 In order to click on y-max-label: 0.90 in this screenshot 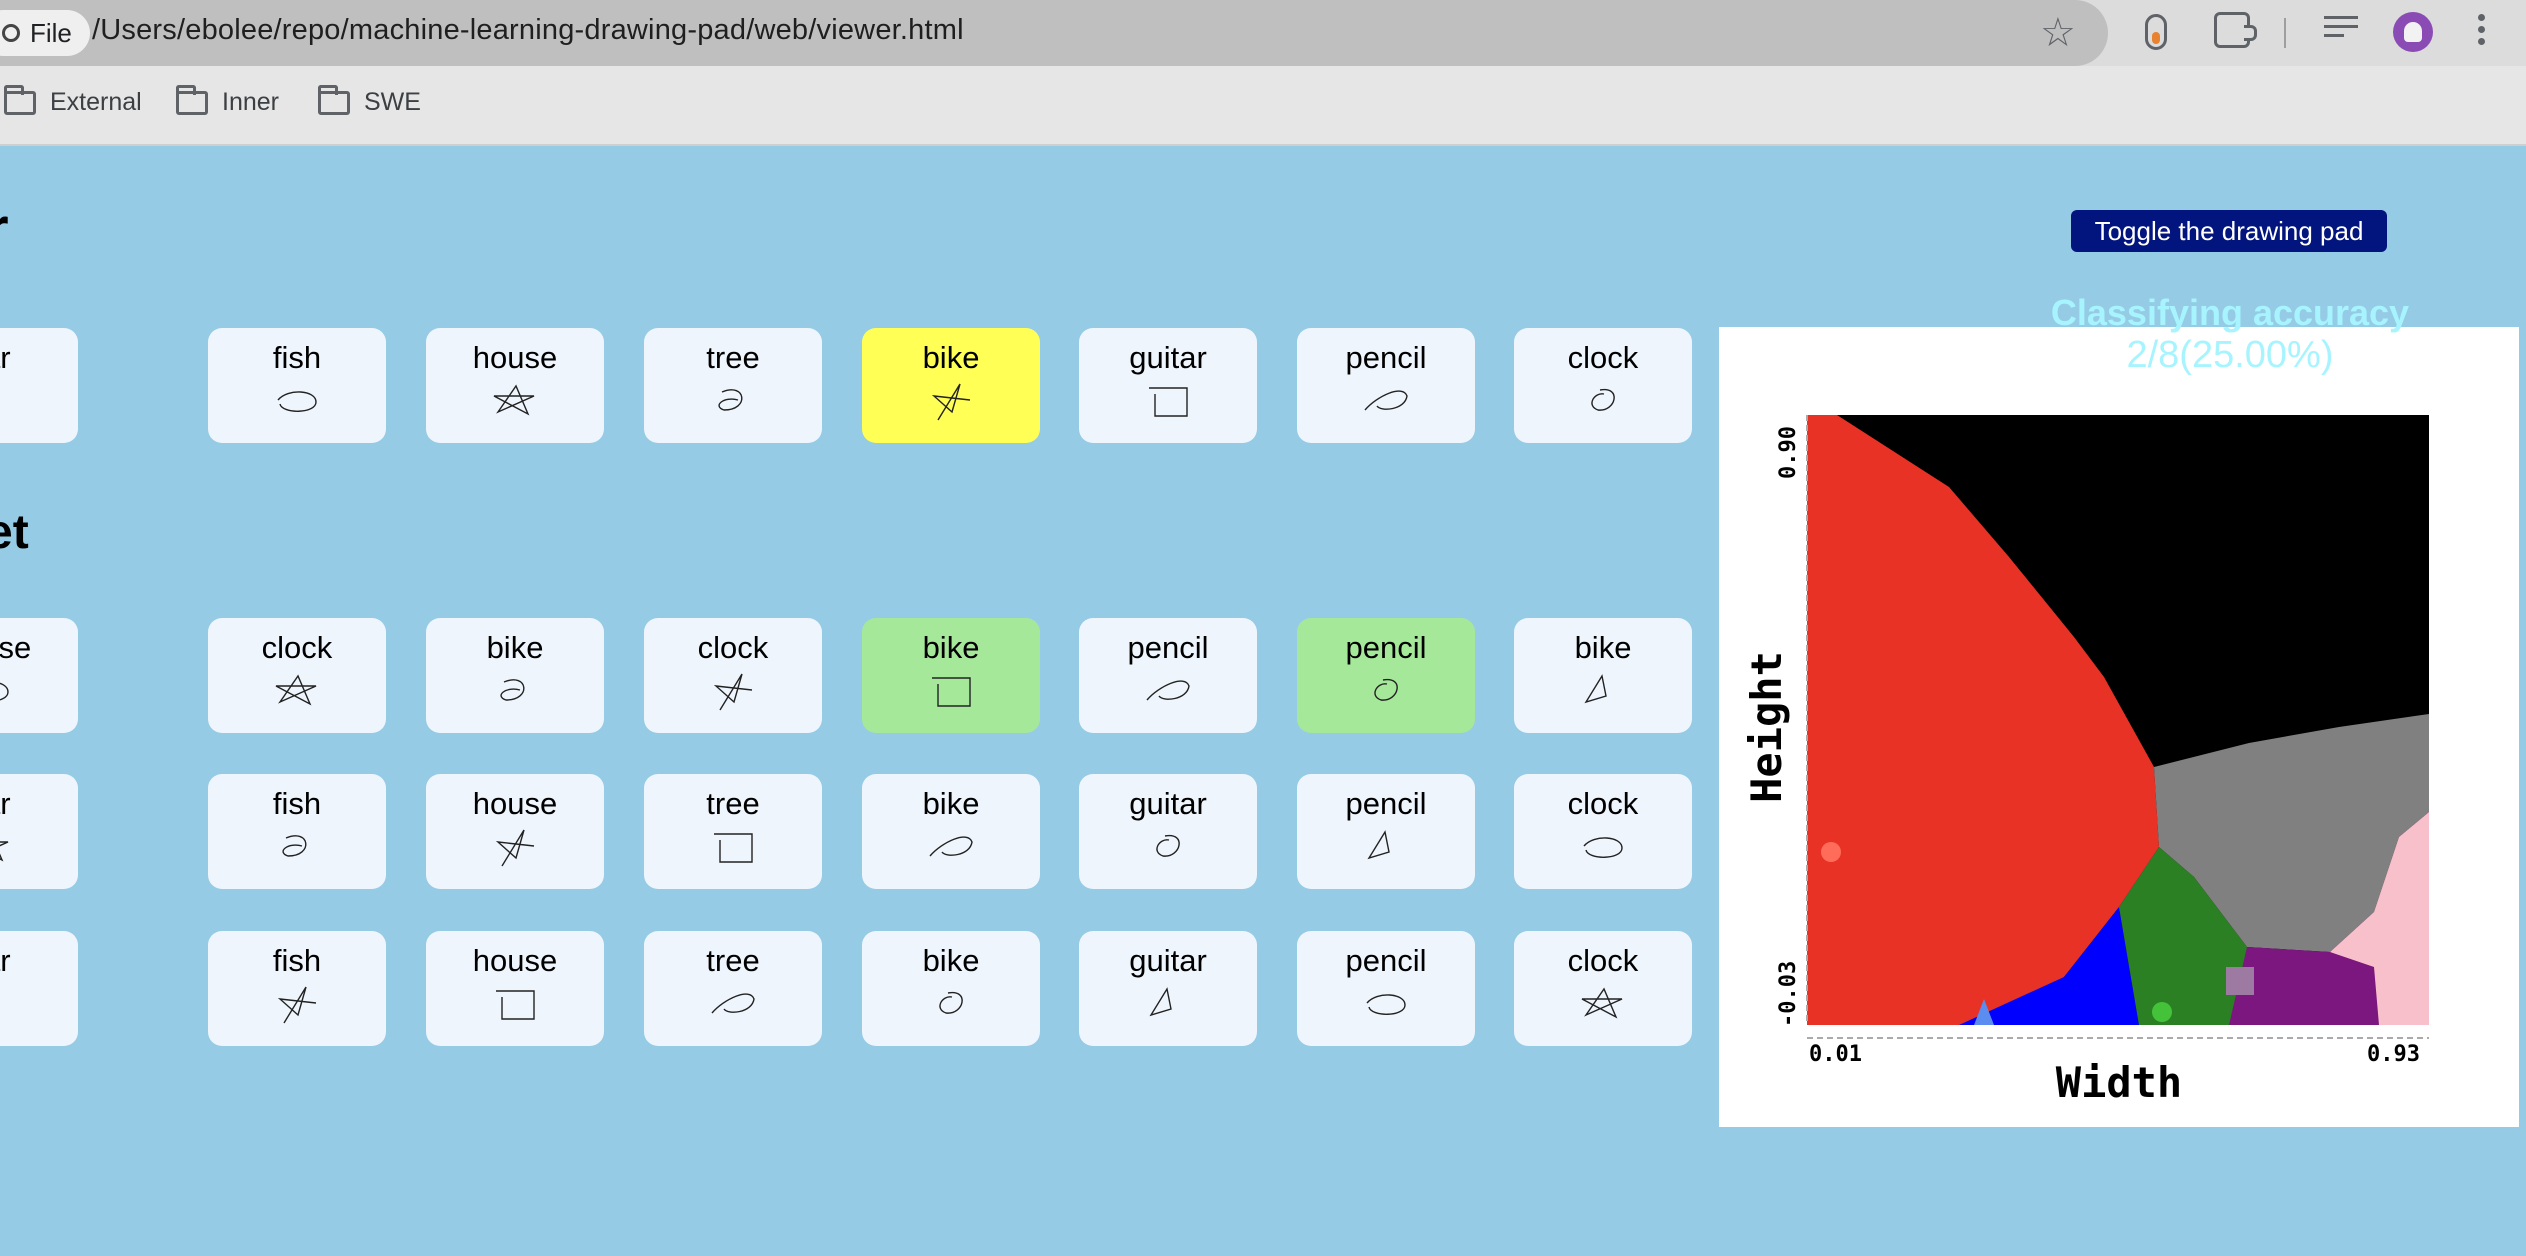, I will do `click(1788, 452)`.